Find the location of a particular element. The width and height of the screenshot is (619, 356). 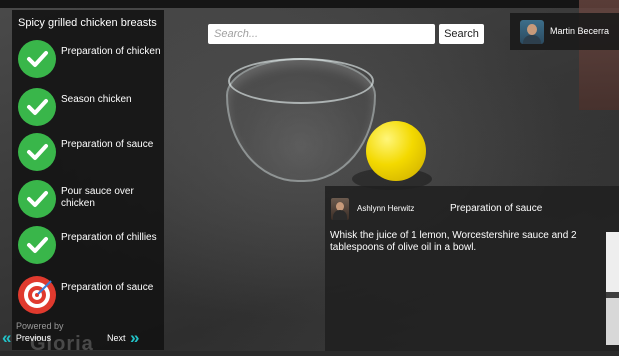

card-step-title: Preparation of sauce is located at coordinates (496, 208).